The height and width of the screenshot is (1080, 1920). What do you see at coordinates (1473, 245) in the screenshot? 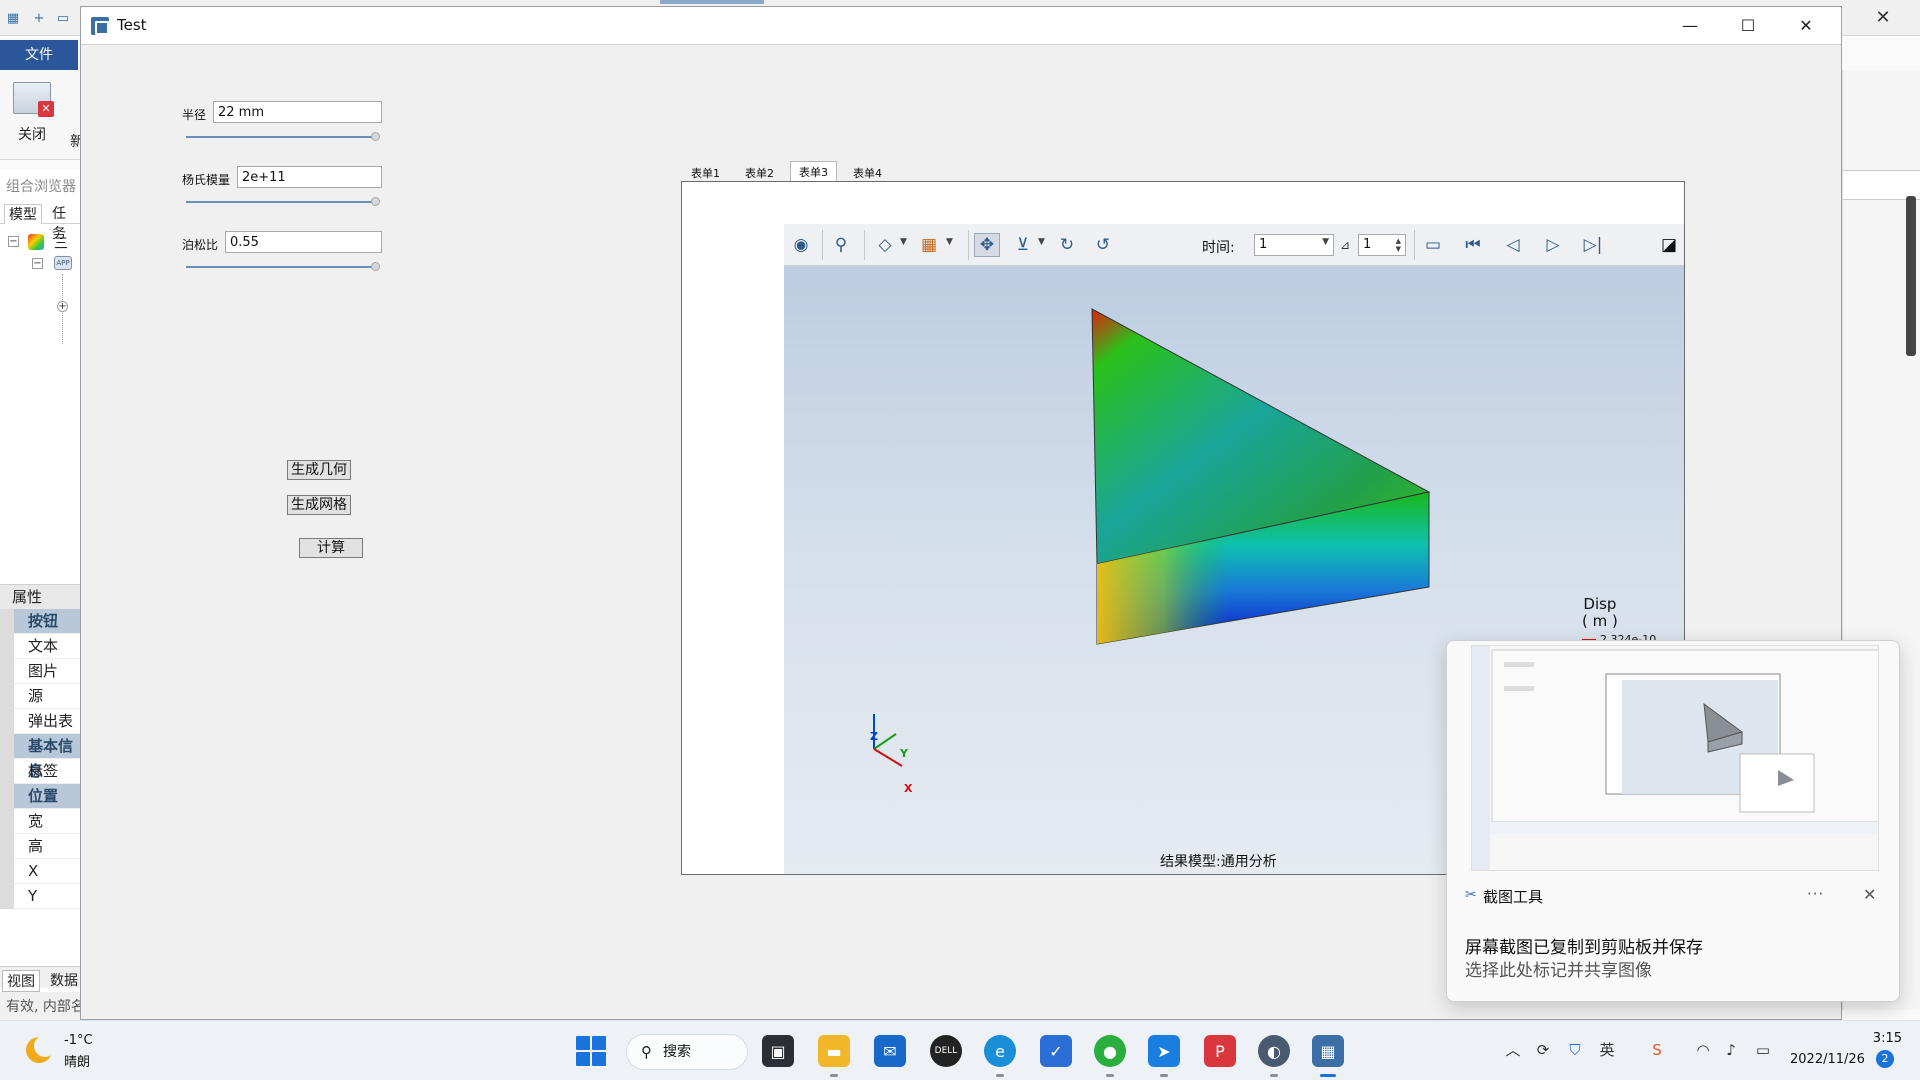
I see `first-frame-icon: ⏮` at bounding box center [1473, 245].